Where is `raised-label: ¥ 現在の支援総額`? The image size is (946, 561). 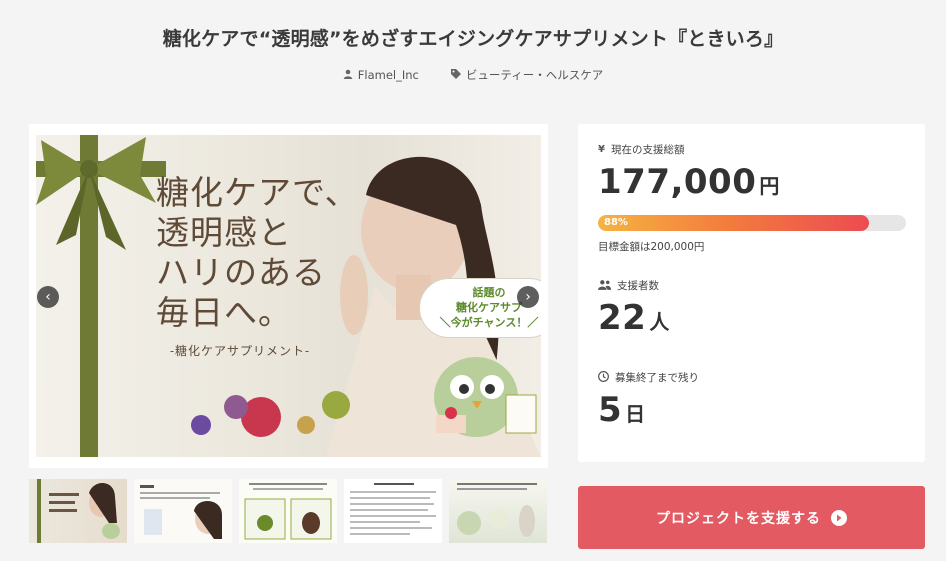 raised-label: ¥ 現在の支援総額 is located at coordinates (641, 149).